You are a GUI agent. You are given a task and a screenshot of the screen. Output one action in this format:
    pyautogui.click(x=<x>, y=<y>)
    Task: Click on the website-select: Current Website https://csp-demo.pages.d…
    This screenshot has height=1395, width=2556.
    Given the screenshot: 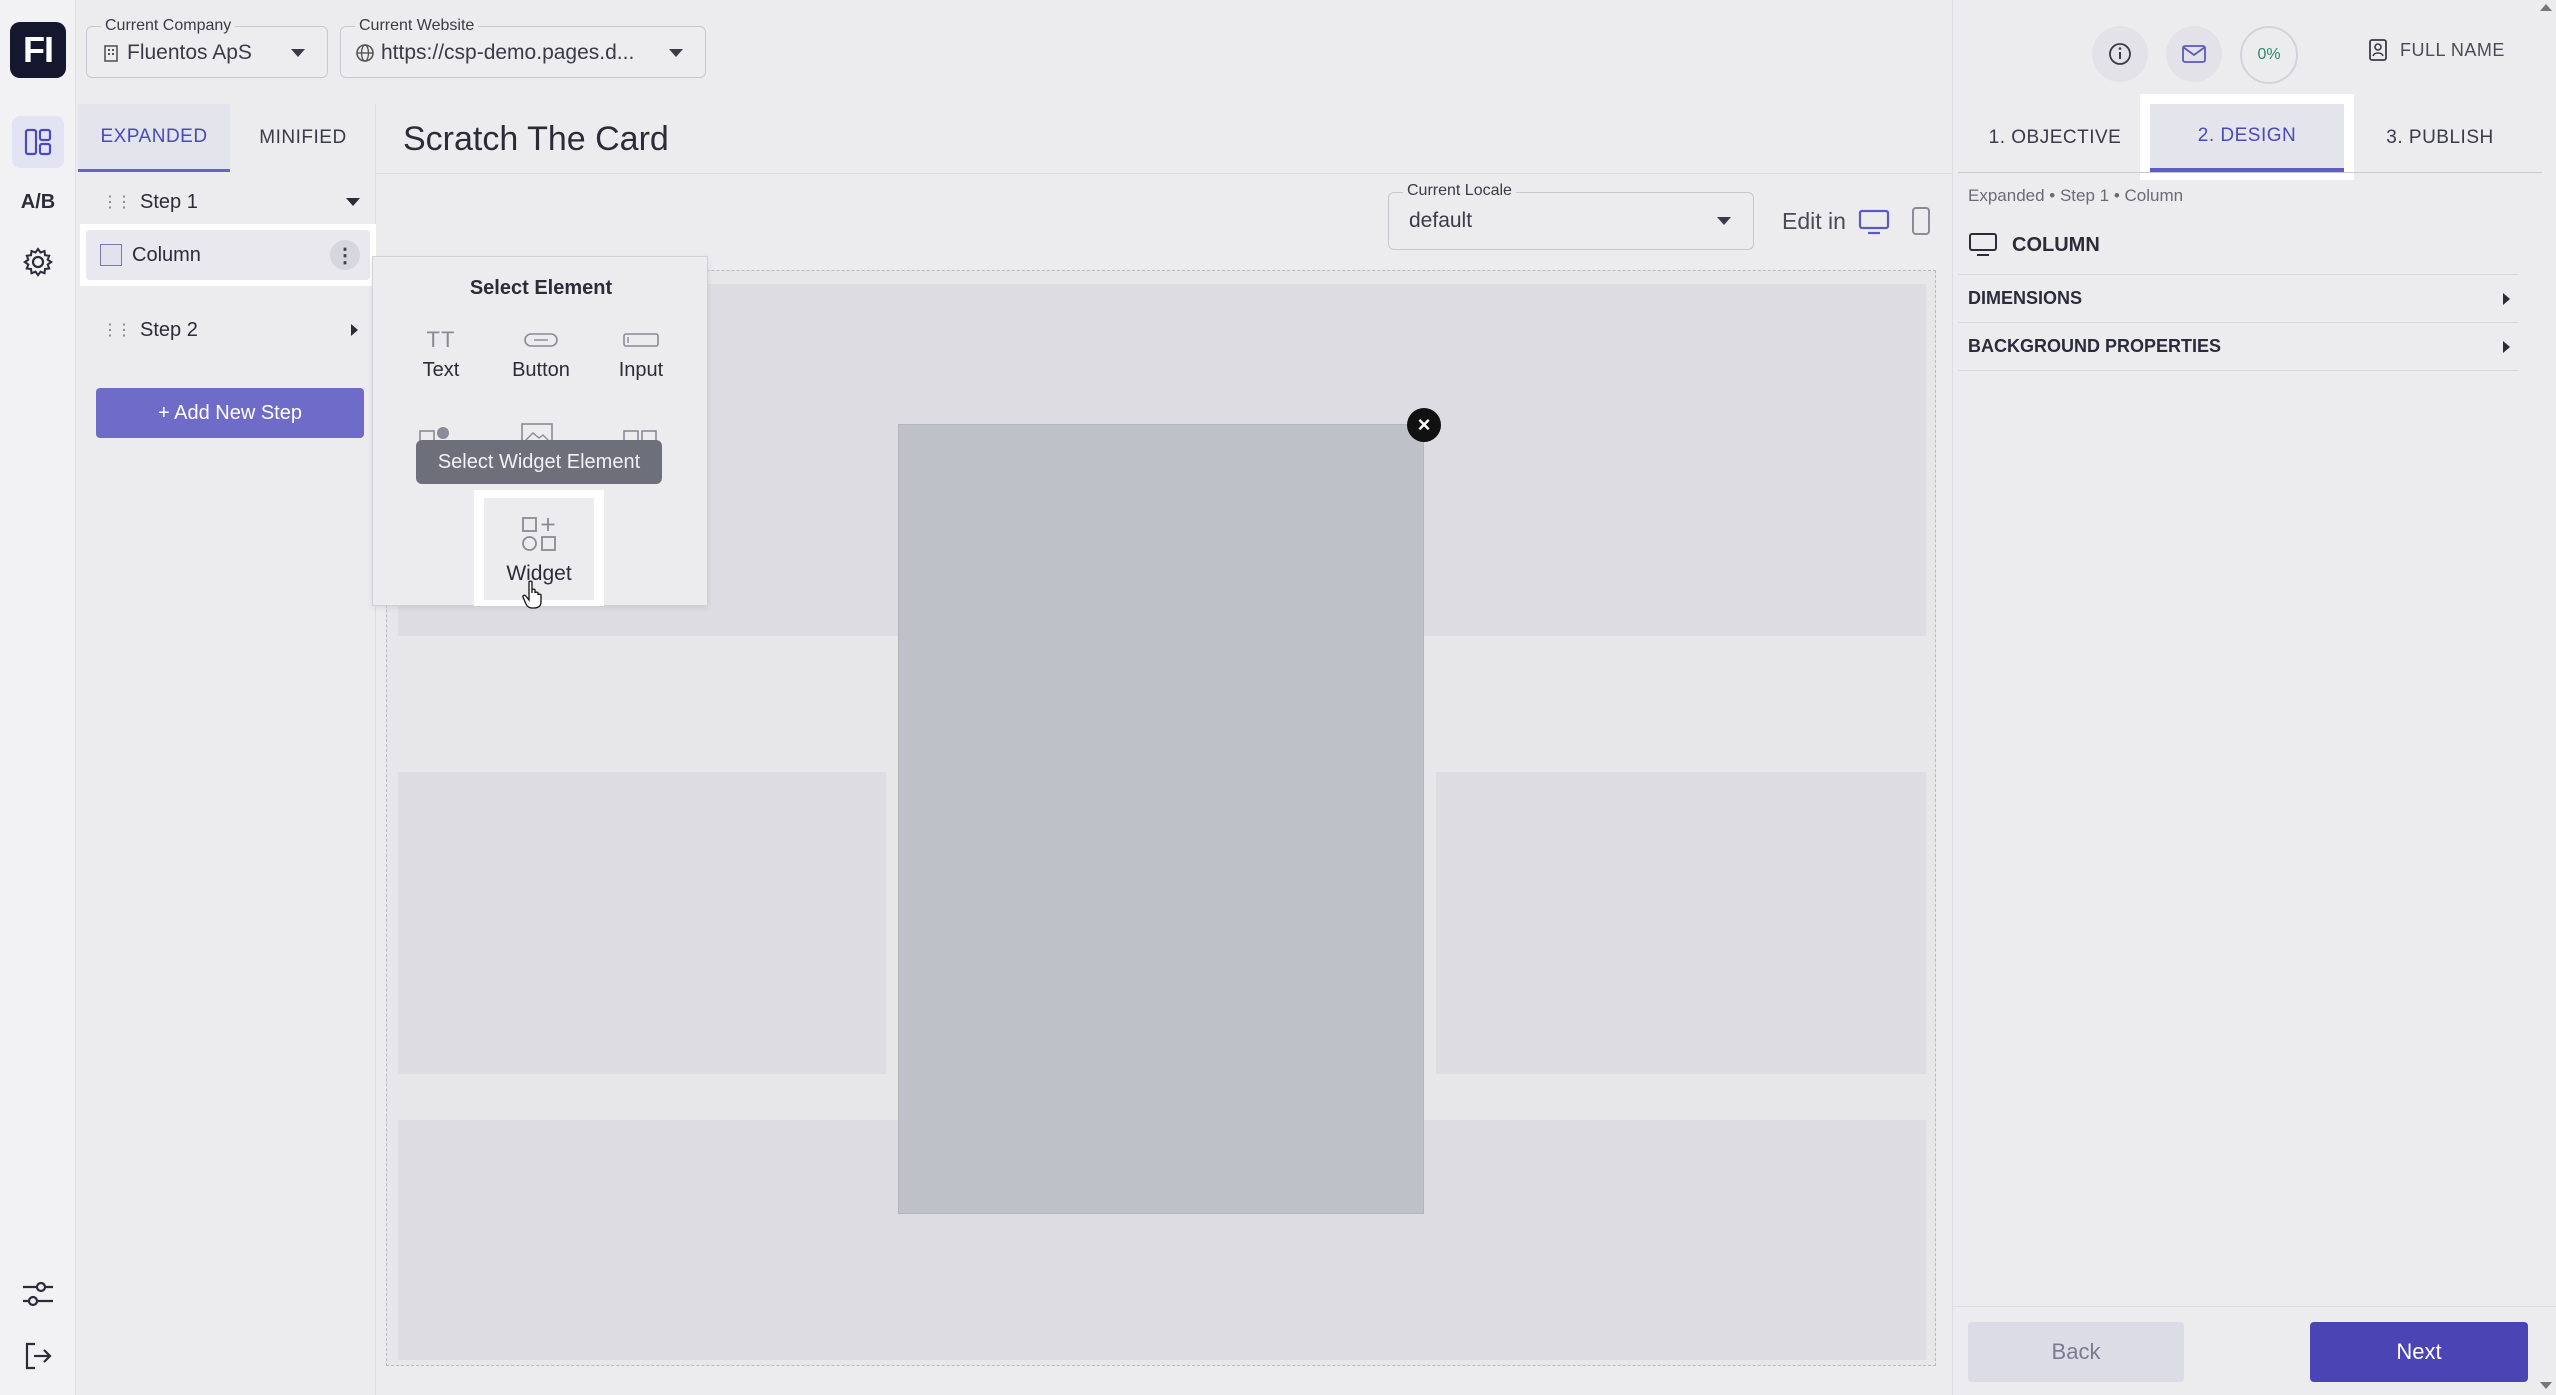 What is the action you would take?
    pyautogui.click(x=523, y=47)
    